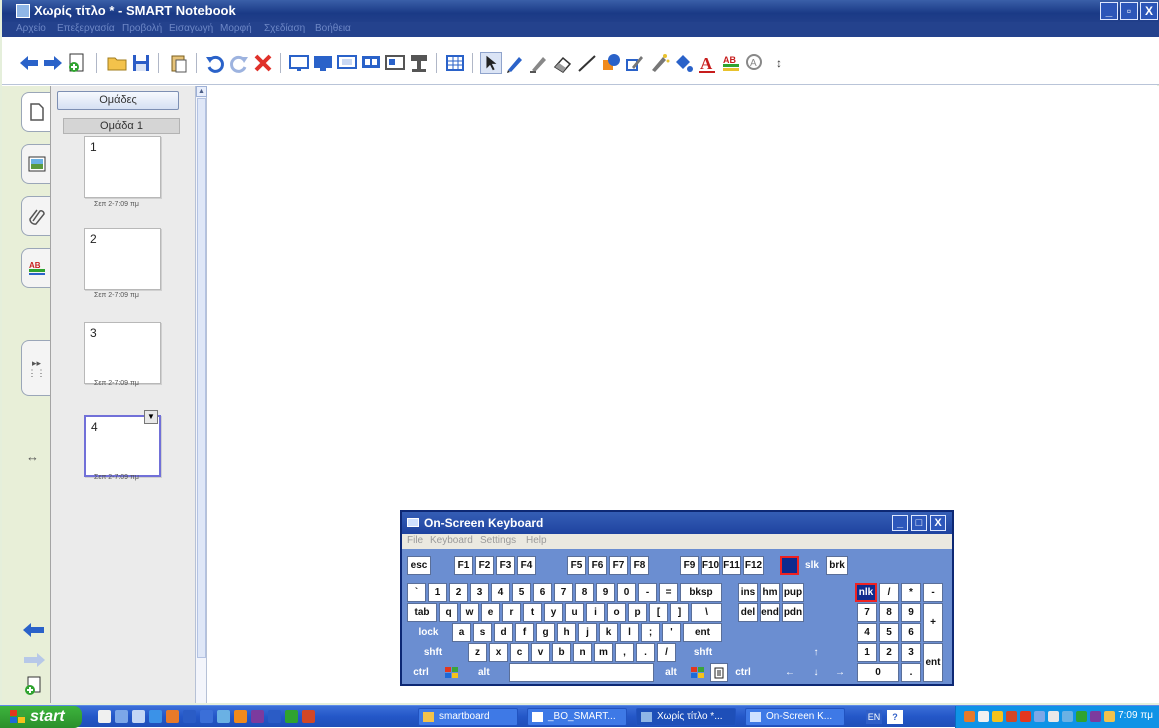 The width and height of the screenshot is (1159, 728). Describe the element at coordinates (563, 592) in the screenshot. I see `key-7: 7` at that location.